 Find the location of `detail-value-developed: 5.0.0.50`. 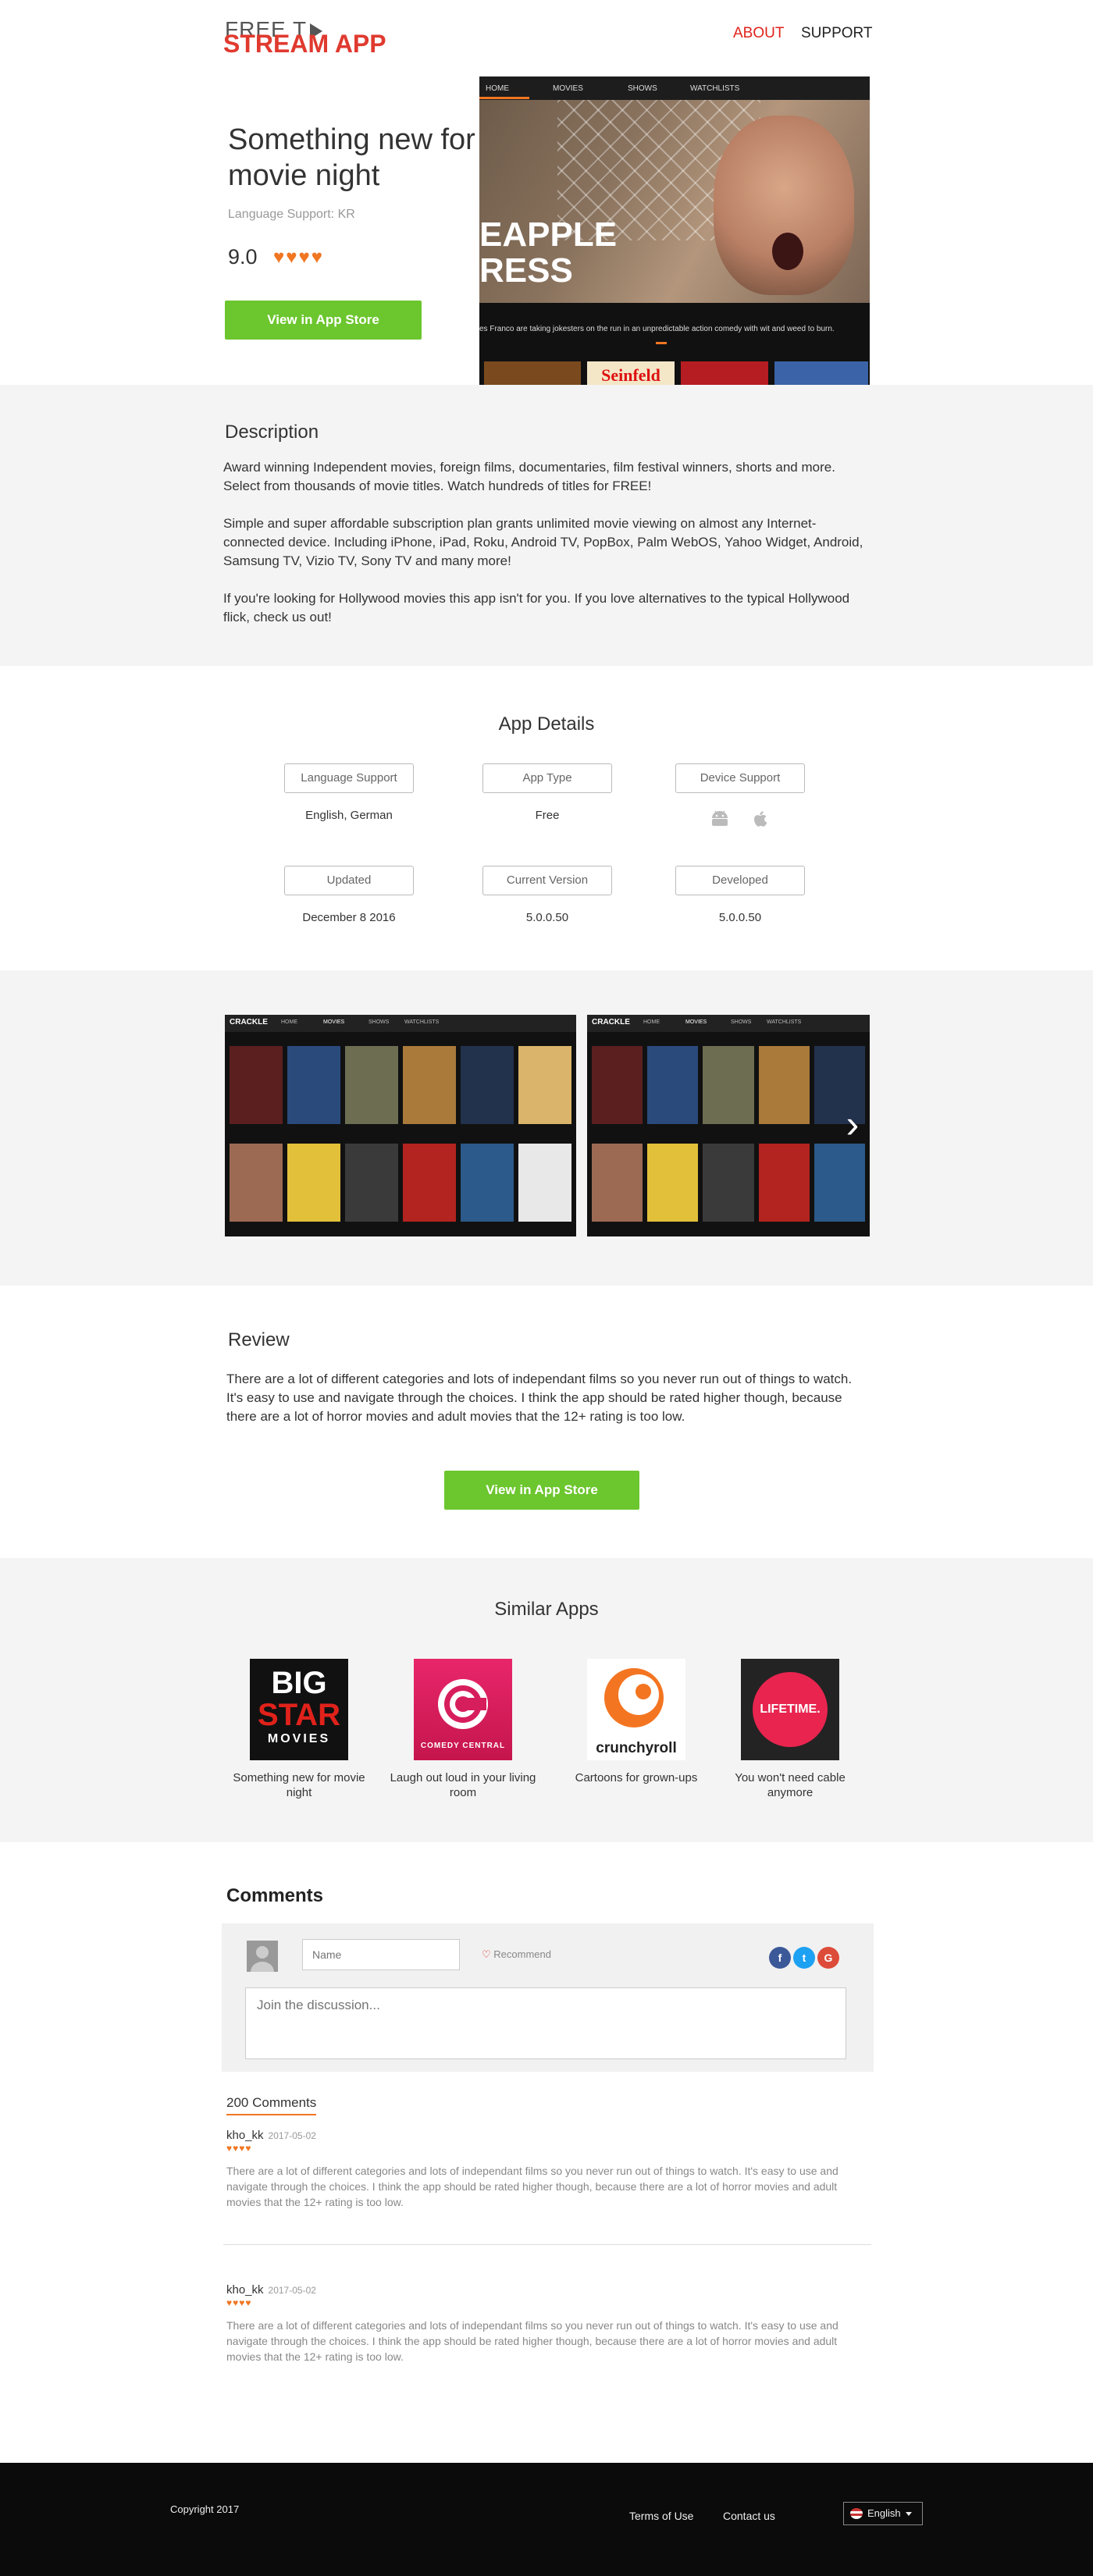

detail-value-developed: 5.0.0.50 is located at coordinates (740, 918).